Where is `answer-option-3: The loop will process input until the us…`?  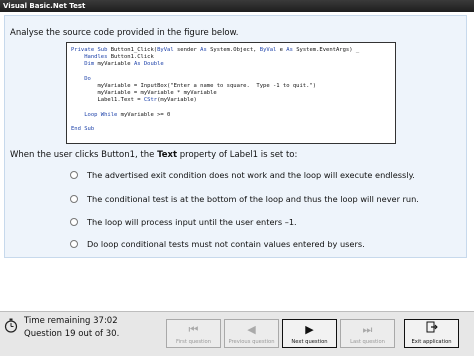
answer-option-3: The loop will process input until the us… is located at coordinates (183, 222).